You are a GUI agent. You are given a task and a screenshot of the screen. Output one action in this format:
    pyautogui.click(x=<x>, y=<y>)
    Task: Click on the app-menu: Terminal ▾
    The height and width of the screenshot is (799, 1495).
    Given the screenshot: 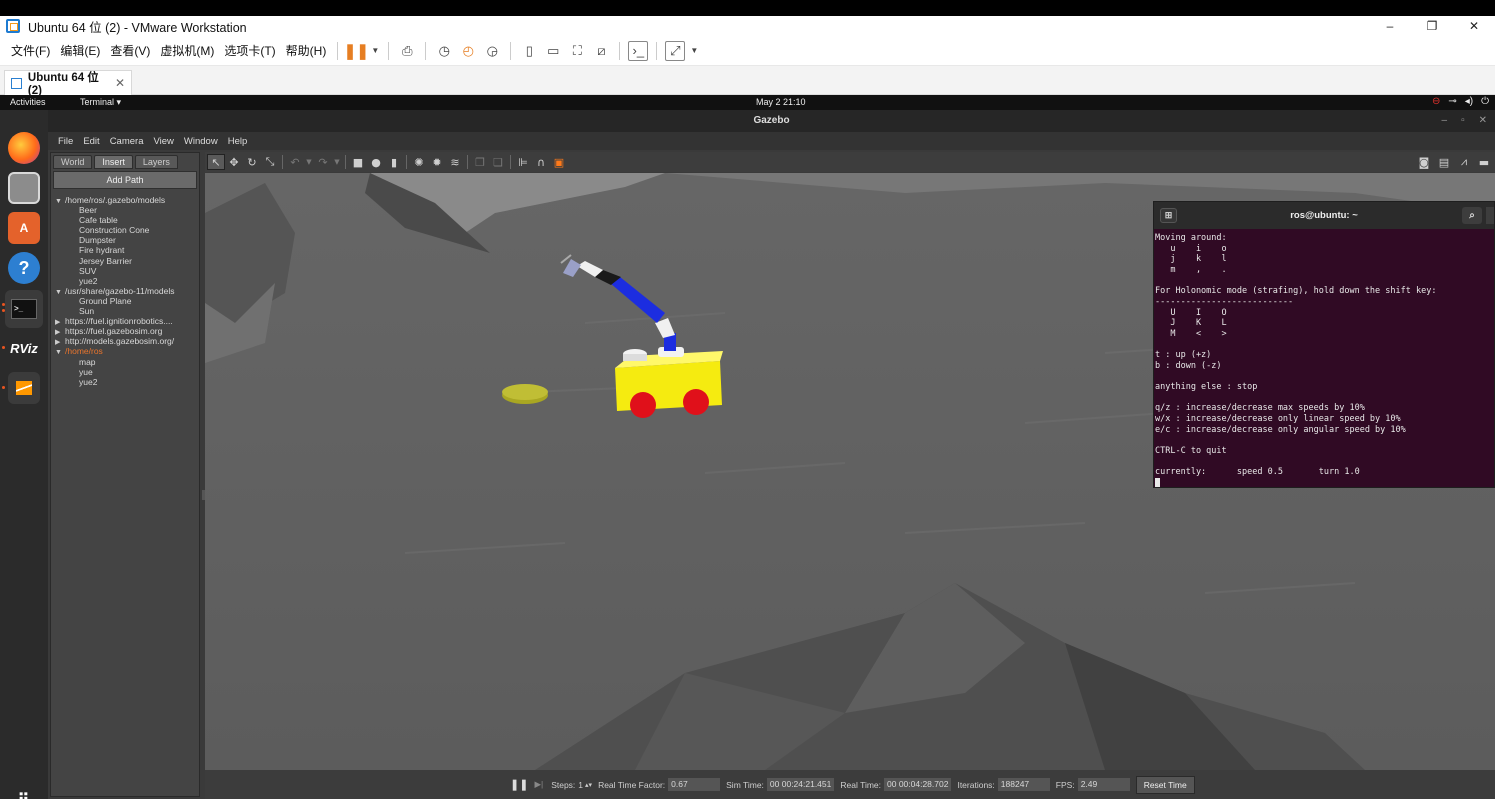 What is the action you would take?
    pyautogui.click(x=100, y=102)
    